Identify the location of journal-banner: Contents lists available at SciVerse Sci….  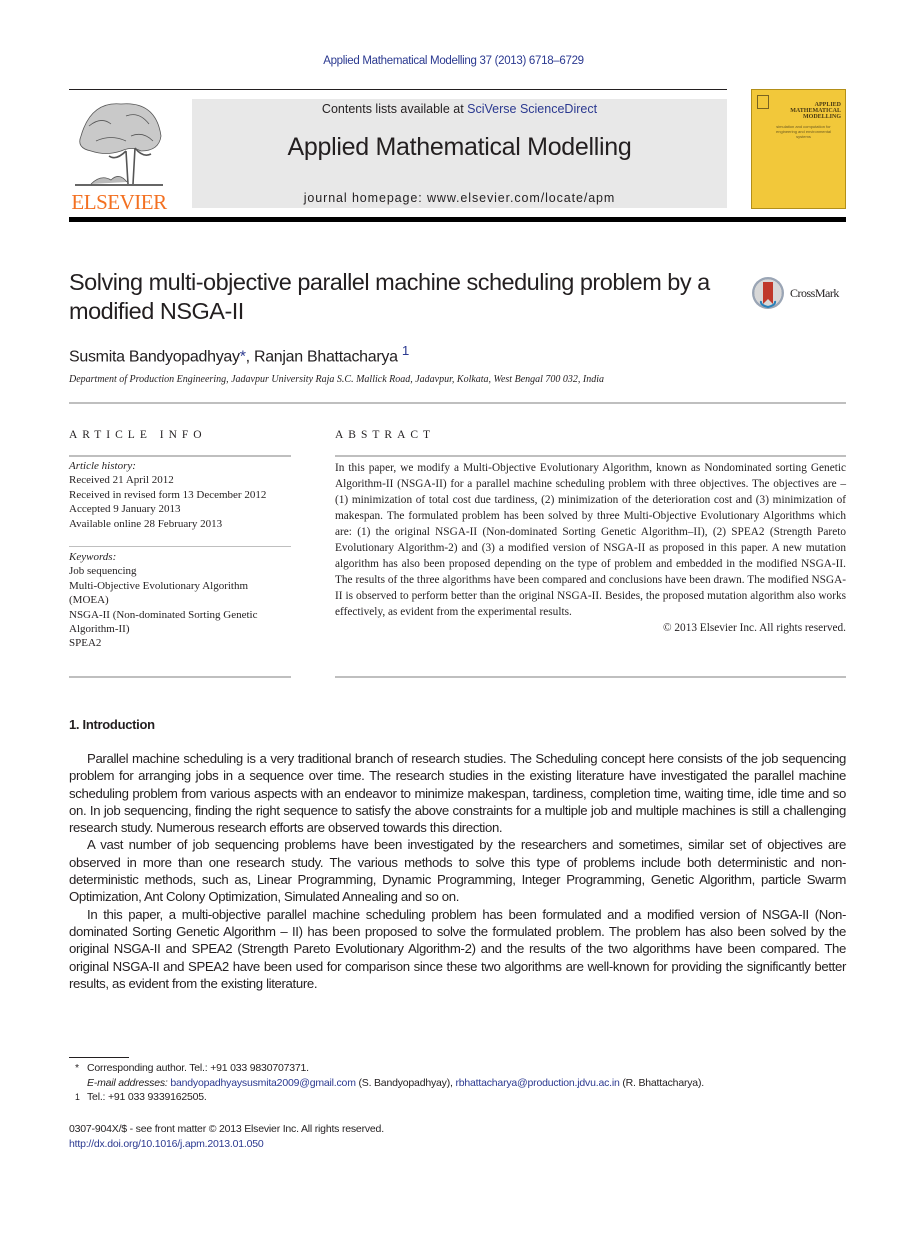
(459, 153).